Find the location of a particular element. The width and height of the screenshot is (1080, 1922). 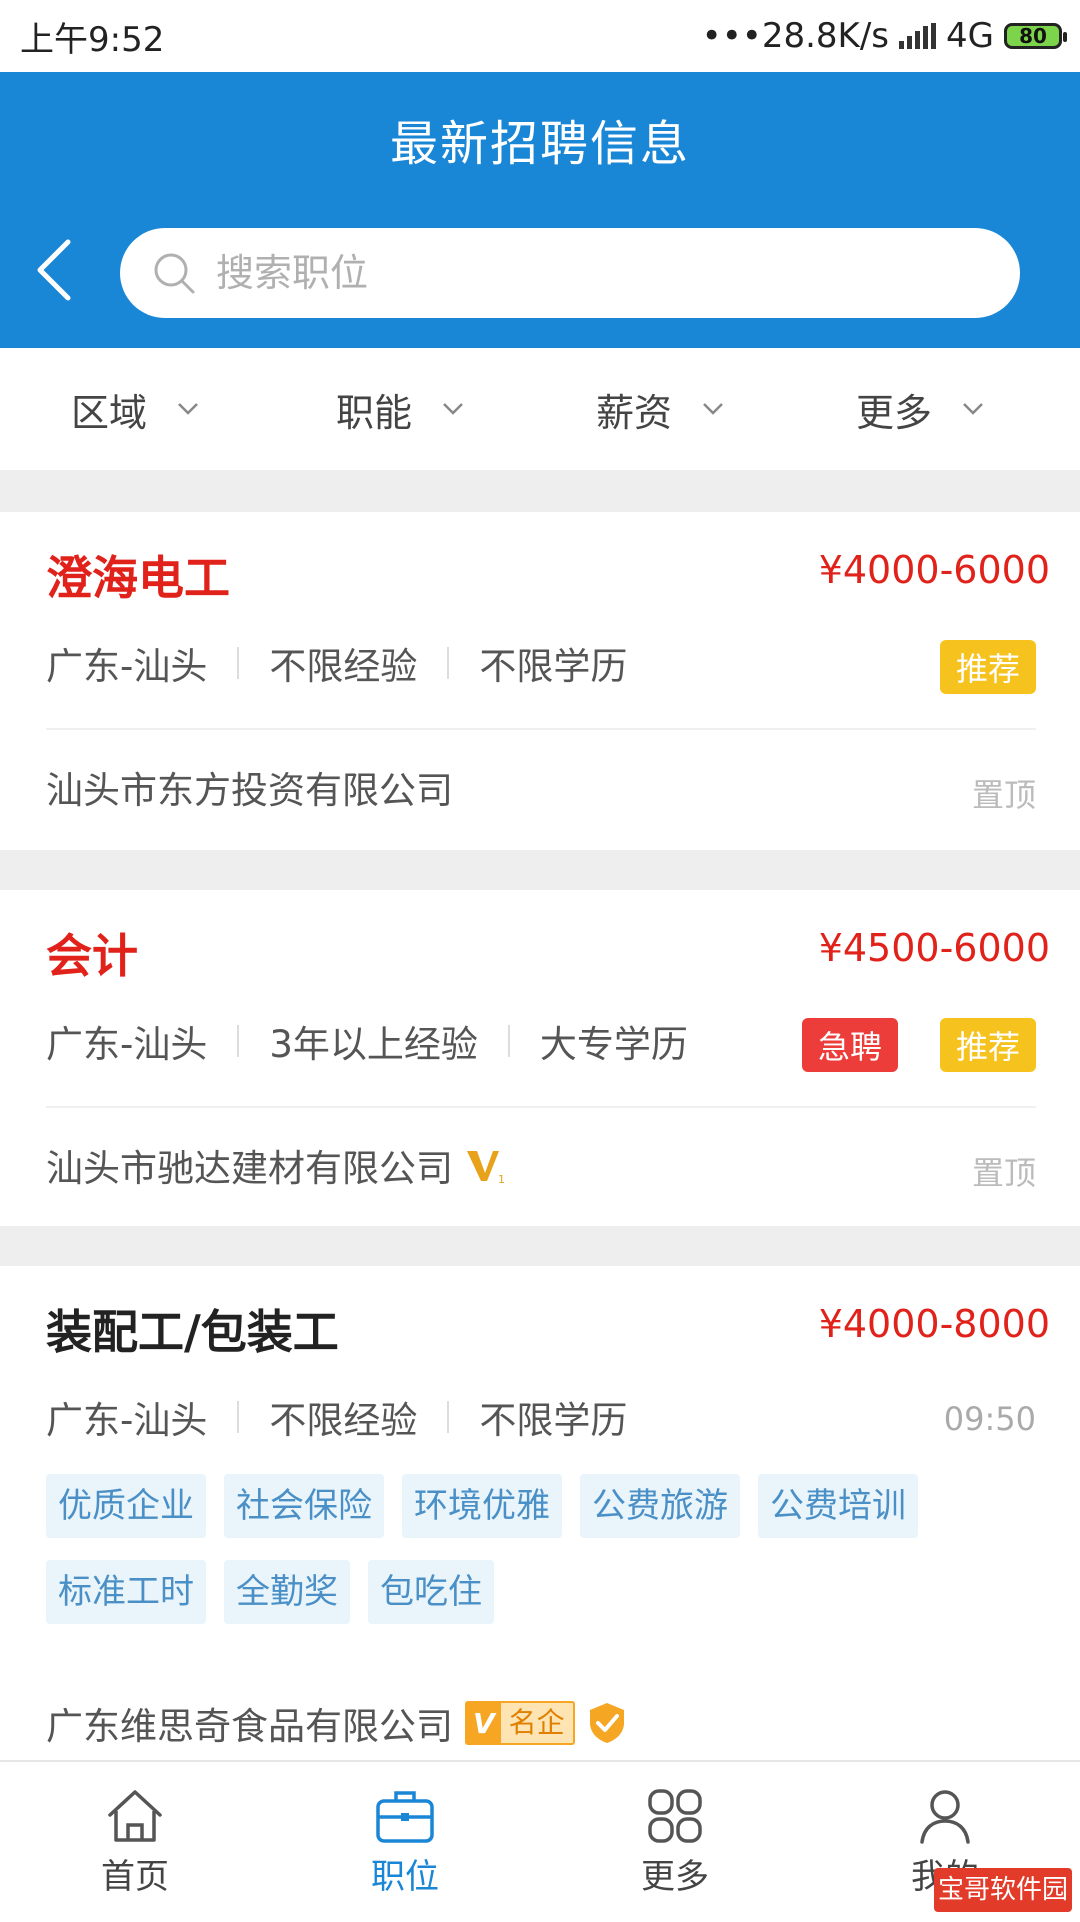

job-title: 澄海电工 is located at coordinates (138, 578).